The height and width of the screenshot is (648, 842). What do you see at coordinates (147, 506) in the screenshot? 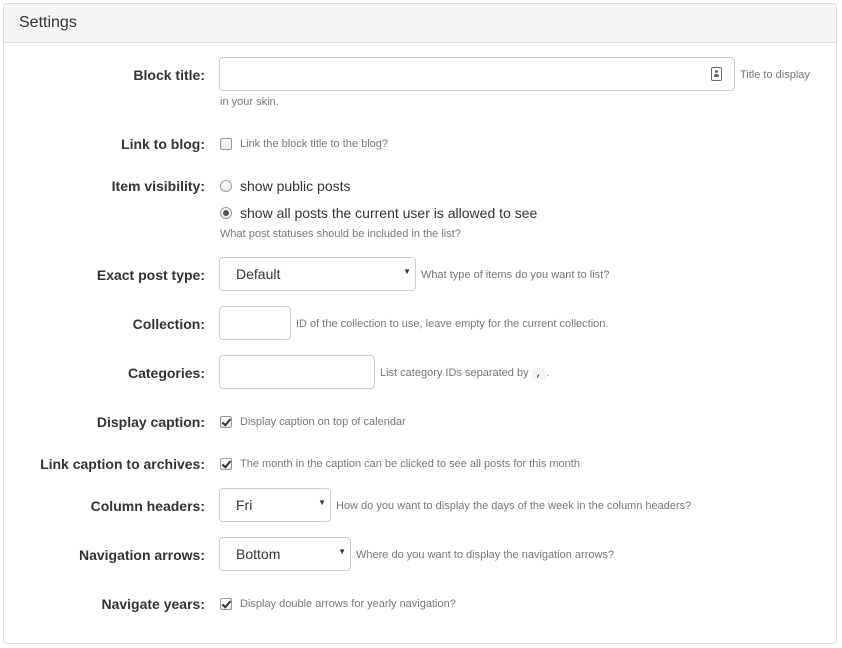
I see `column-headers-label: Column headers:` at bounding box center [147, 506].